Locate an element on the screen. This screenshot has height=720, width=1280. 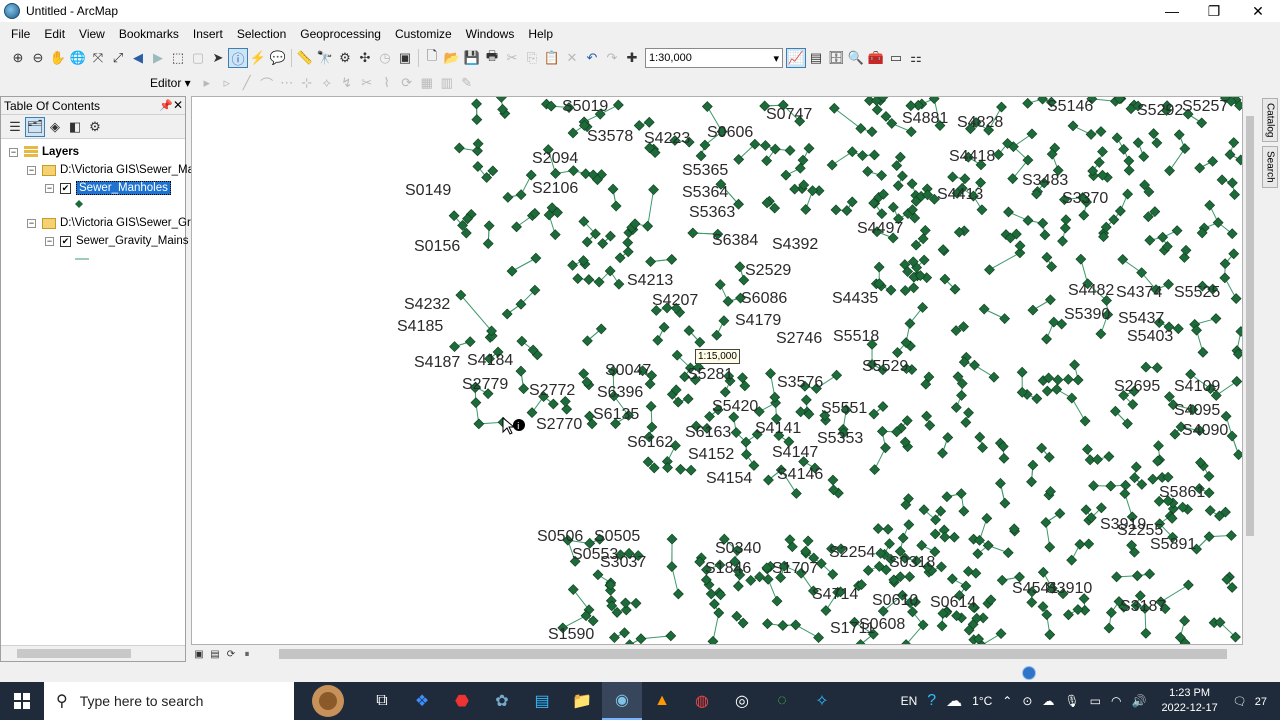
editor-menu: Editor ▾ is located at coordinates (170, 83).